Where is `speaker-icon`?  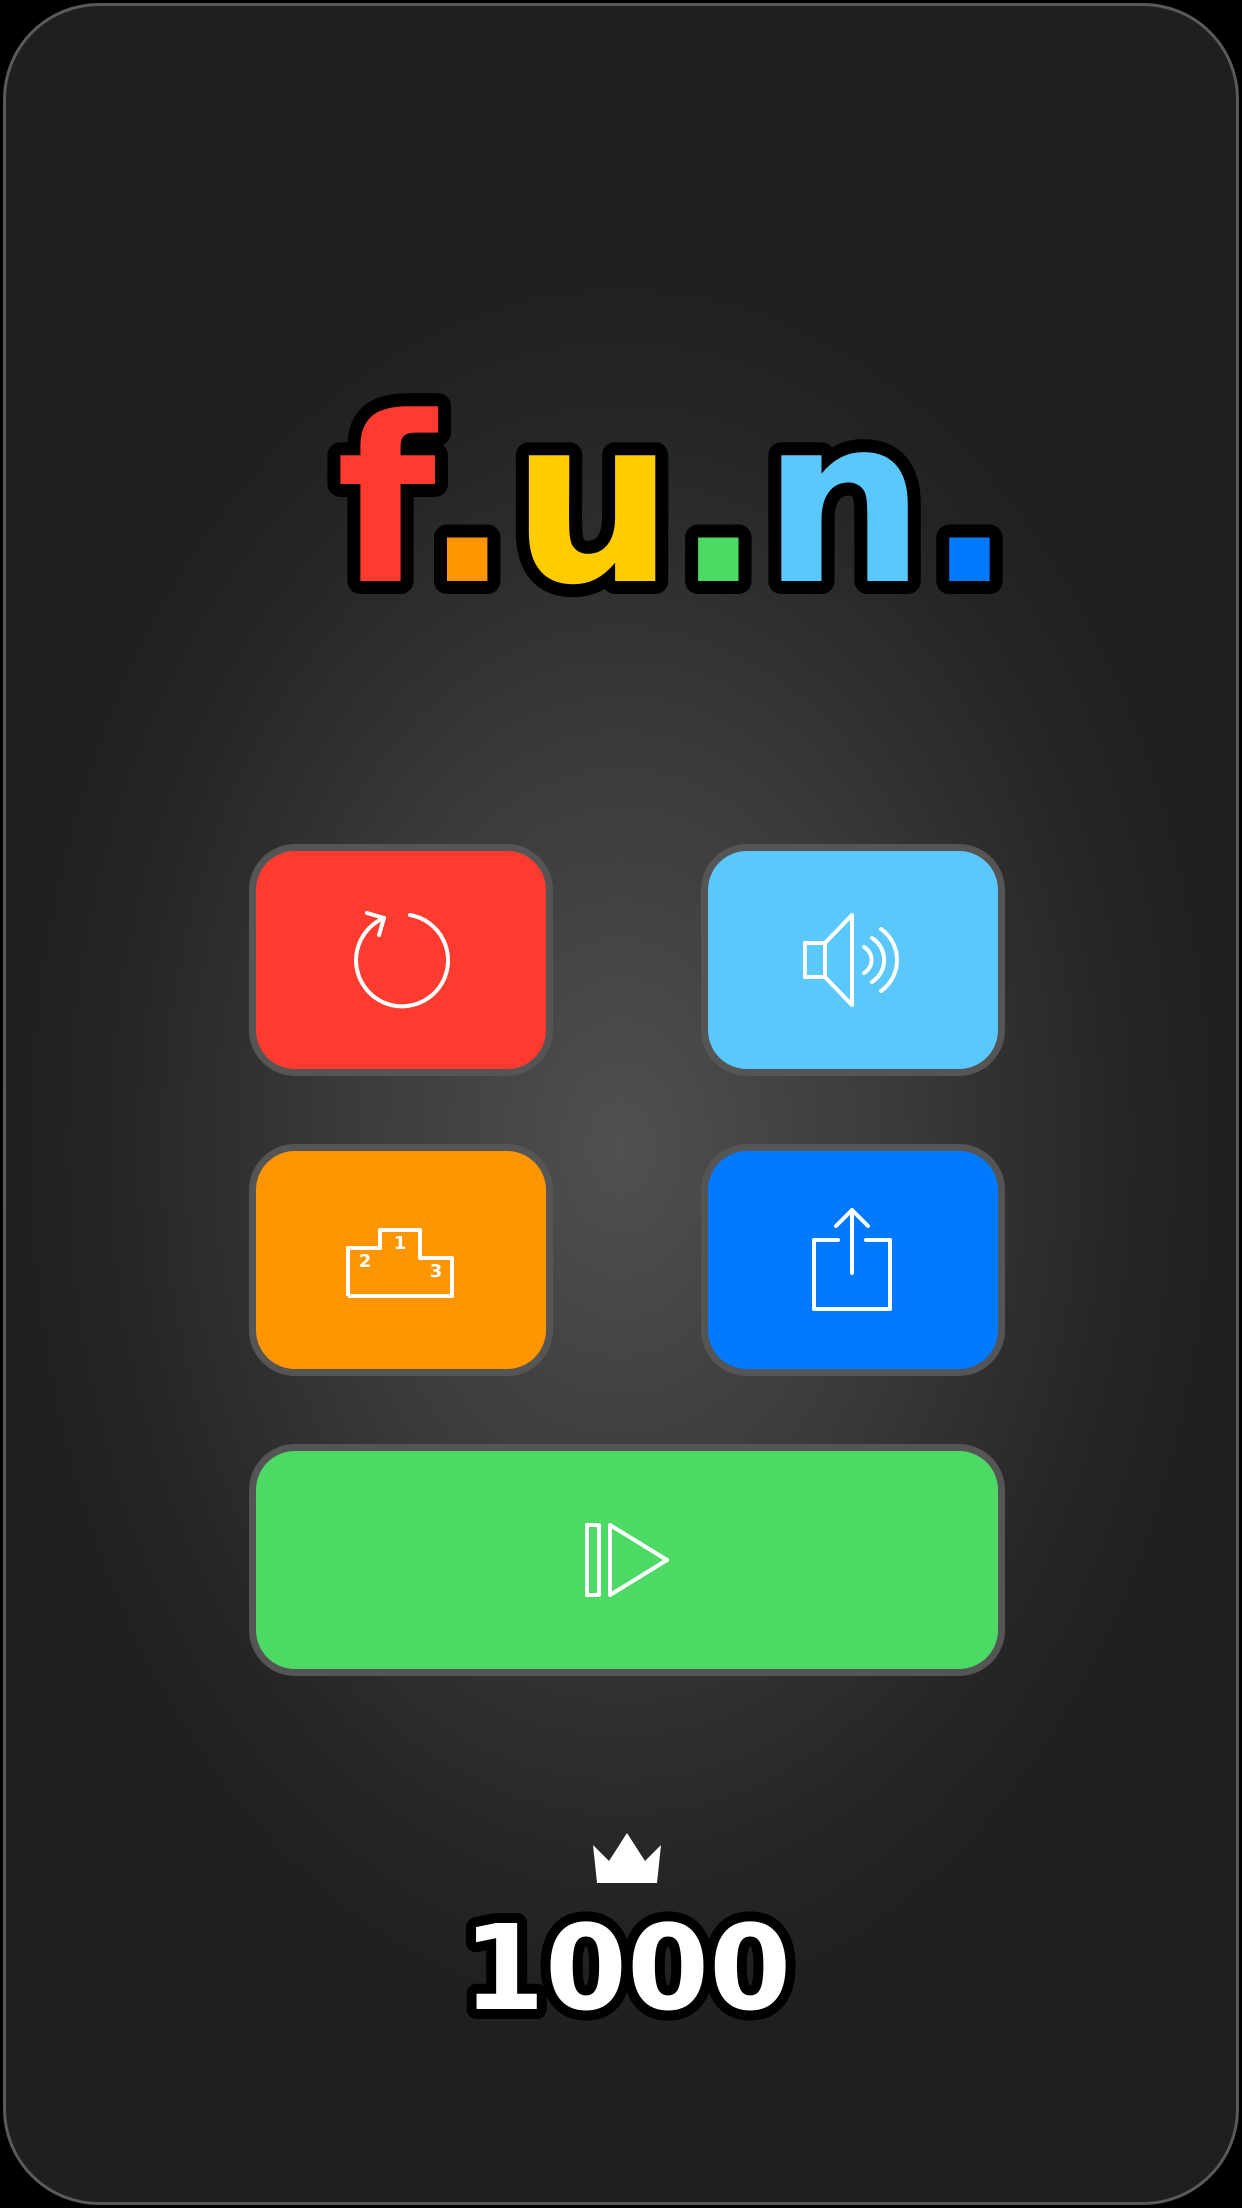 speaker-icon is located at coordinates (851, 960).